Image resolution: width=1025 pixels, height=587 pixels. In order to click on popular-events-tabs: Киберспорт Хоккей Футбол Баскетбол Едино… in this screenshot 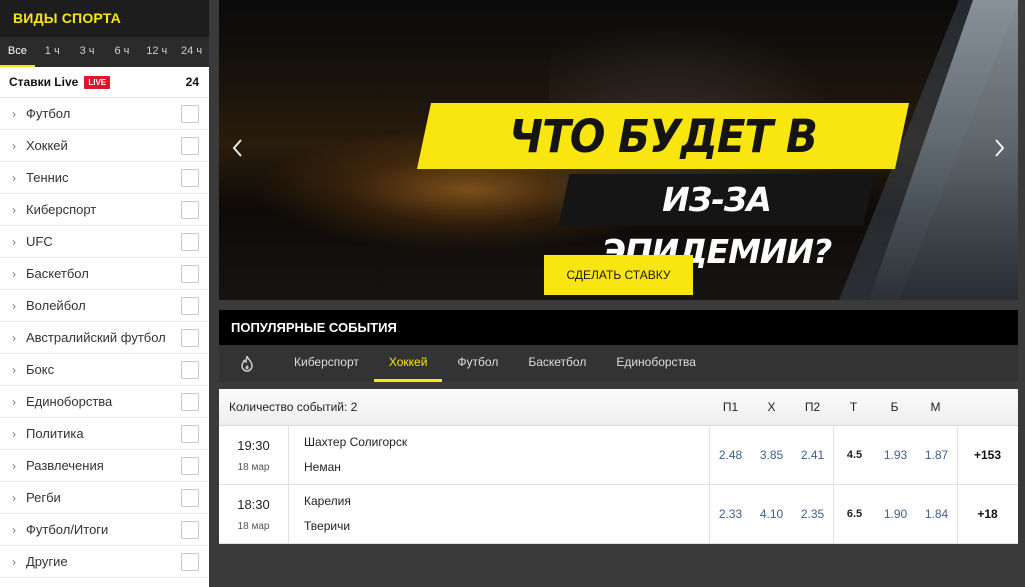, I will do `click(618, 363)`.